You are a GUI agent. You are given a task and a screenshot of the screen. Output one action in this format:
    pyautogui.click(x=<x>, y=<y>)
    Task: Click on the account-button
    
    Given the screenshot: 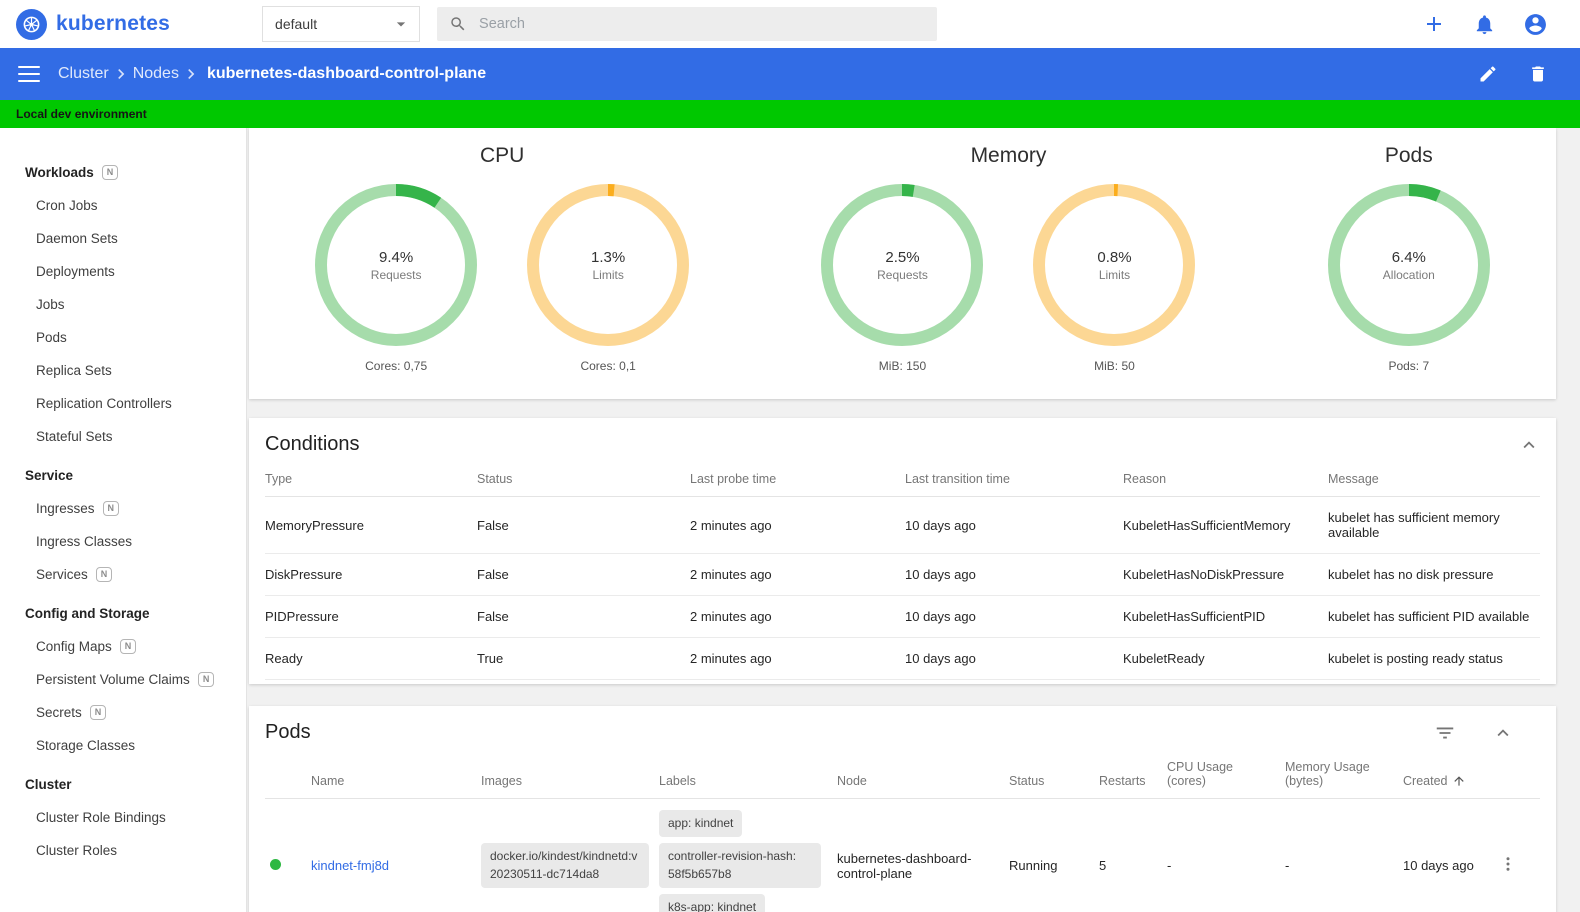 What is the action you would take?
    pyautogui.click(x=1535, y=24)
    